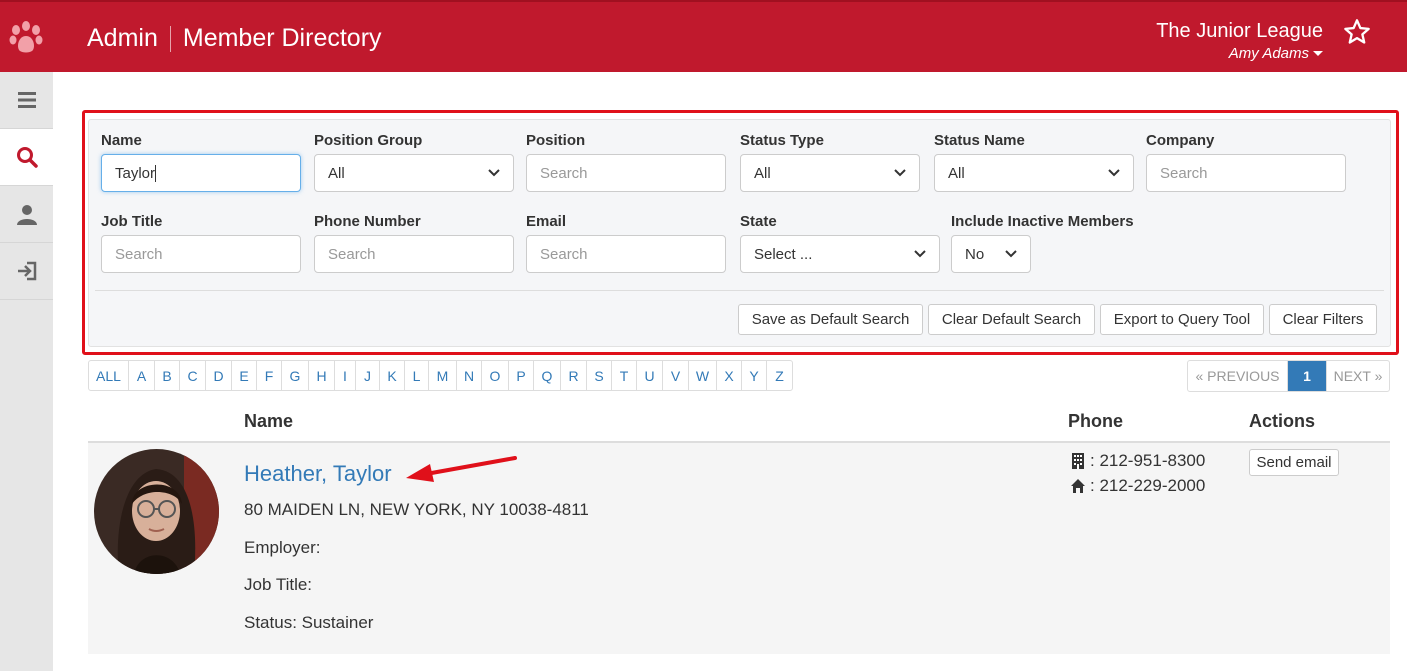 This screenshot has height=671, width=1407. I want to click on company-filter: Company Search, so click(1246, 162).